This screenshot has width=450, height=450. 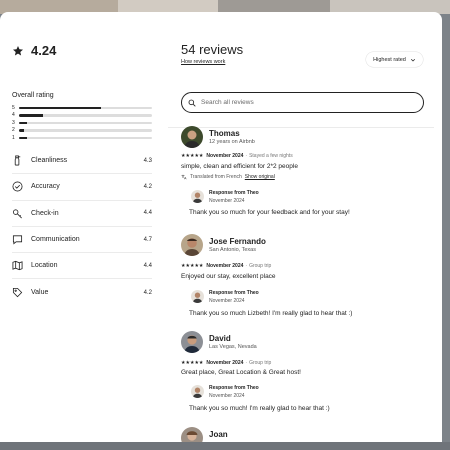 I want to click on sort-dropdown: Highest rated, so click(x=394, y=59).